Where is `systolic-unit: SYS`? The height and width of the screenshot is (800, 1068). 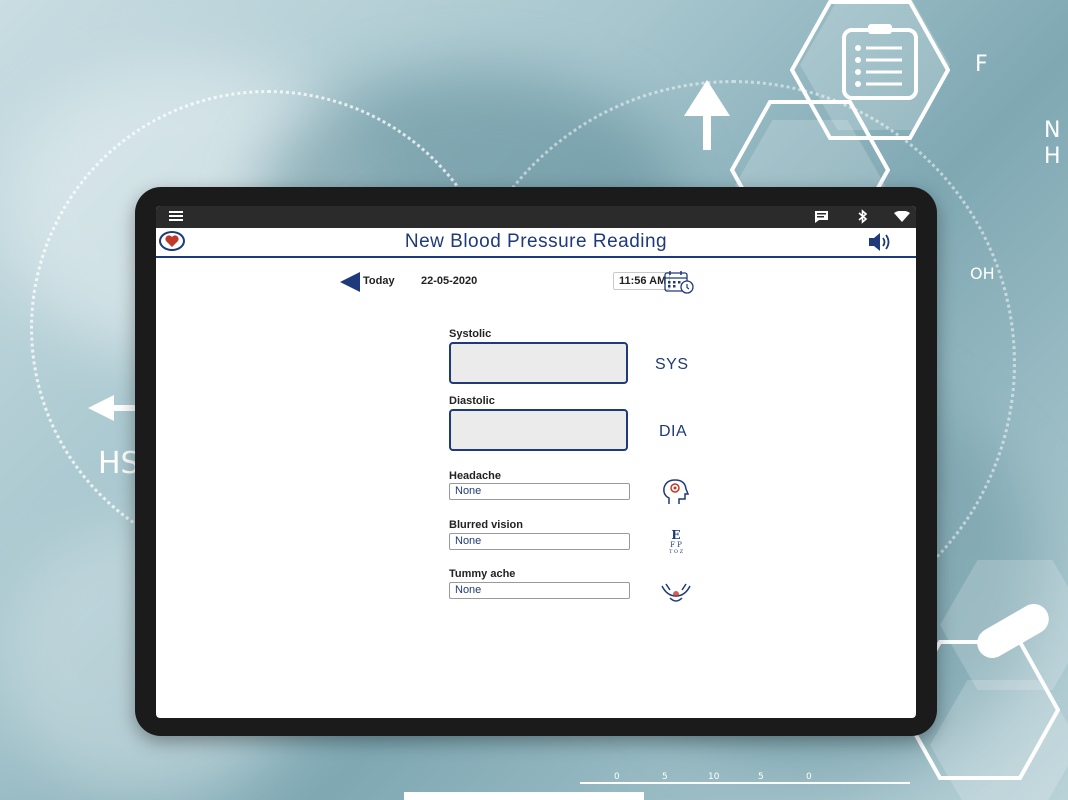 systolic-unit: SYS is located at coordinates (672, 364).